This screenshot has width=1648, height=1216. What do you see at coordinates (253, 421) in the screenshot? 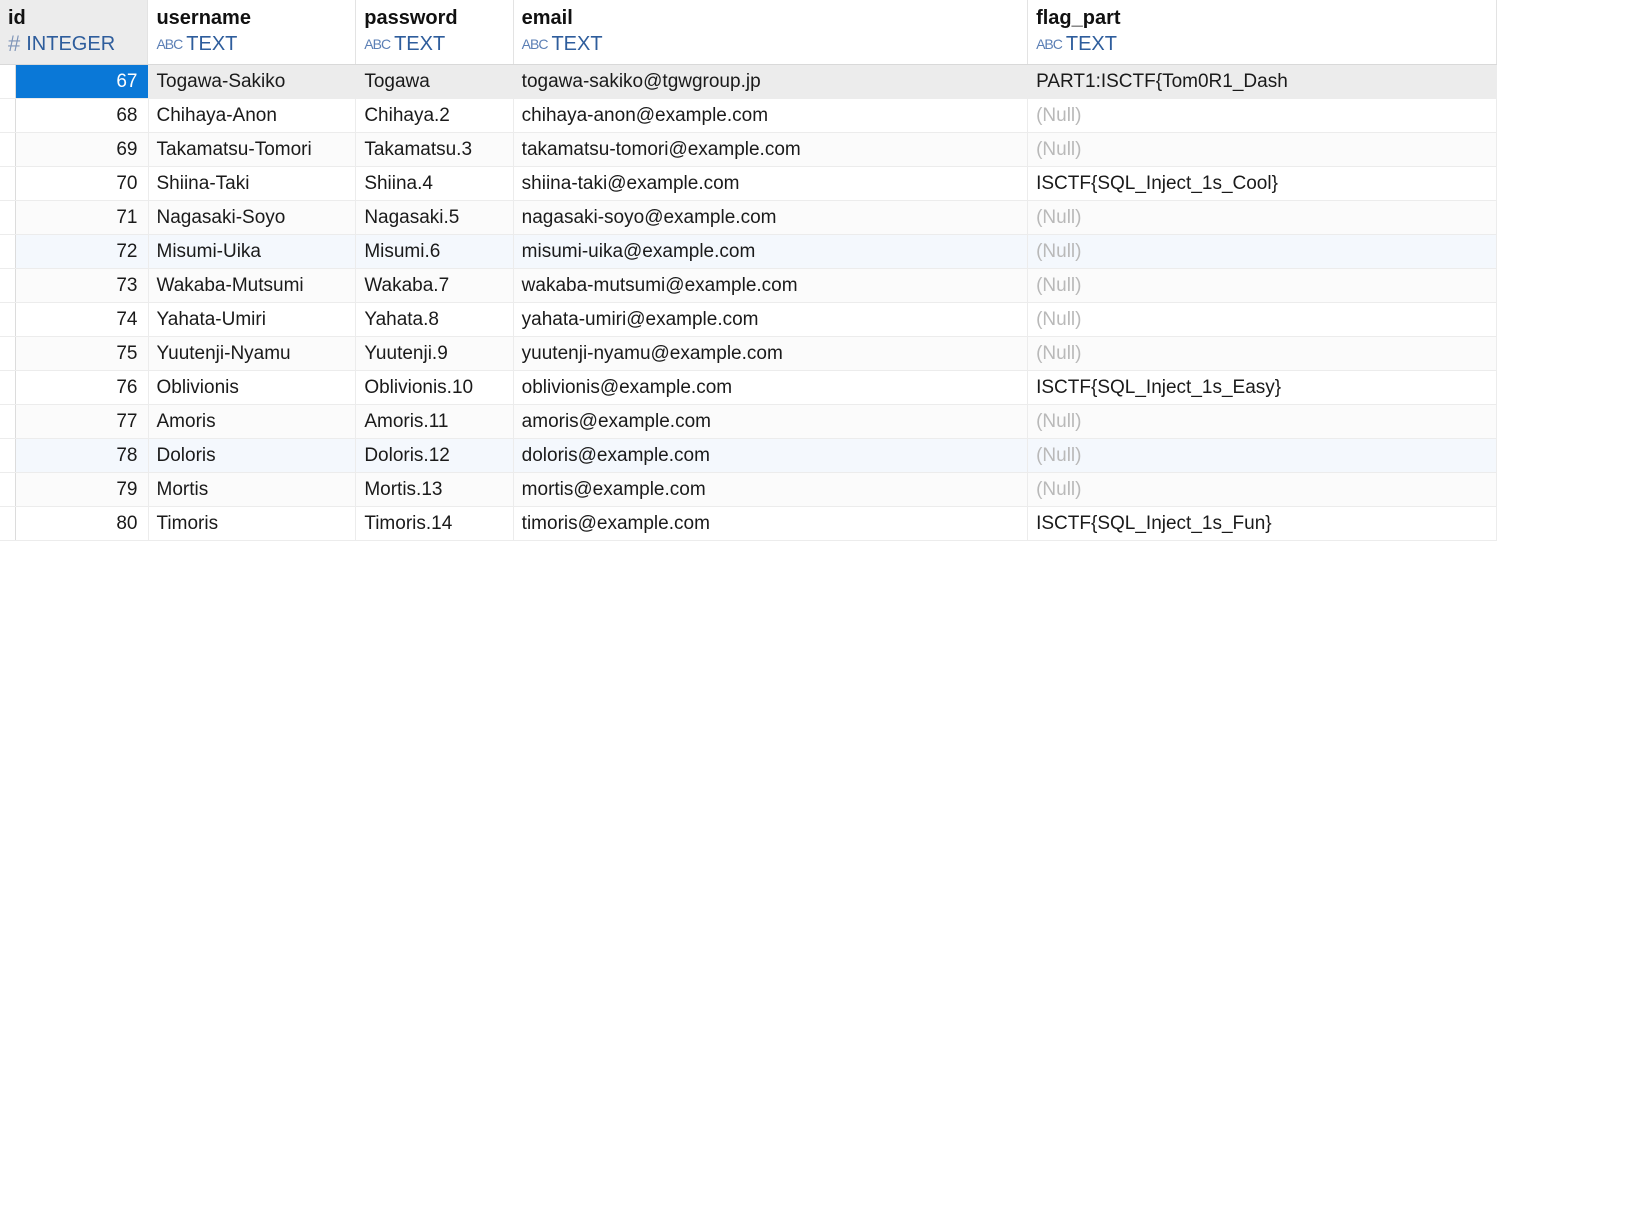
I see `cell-username: Amoris` at bounding box center [253, 421].